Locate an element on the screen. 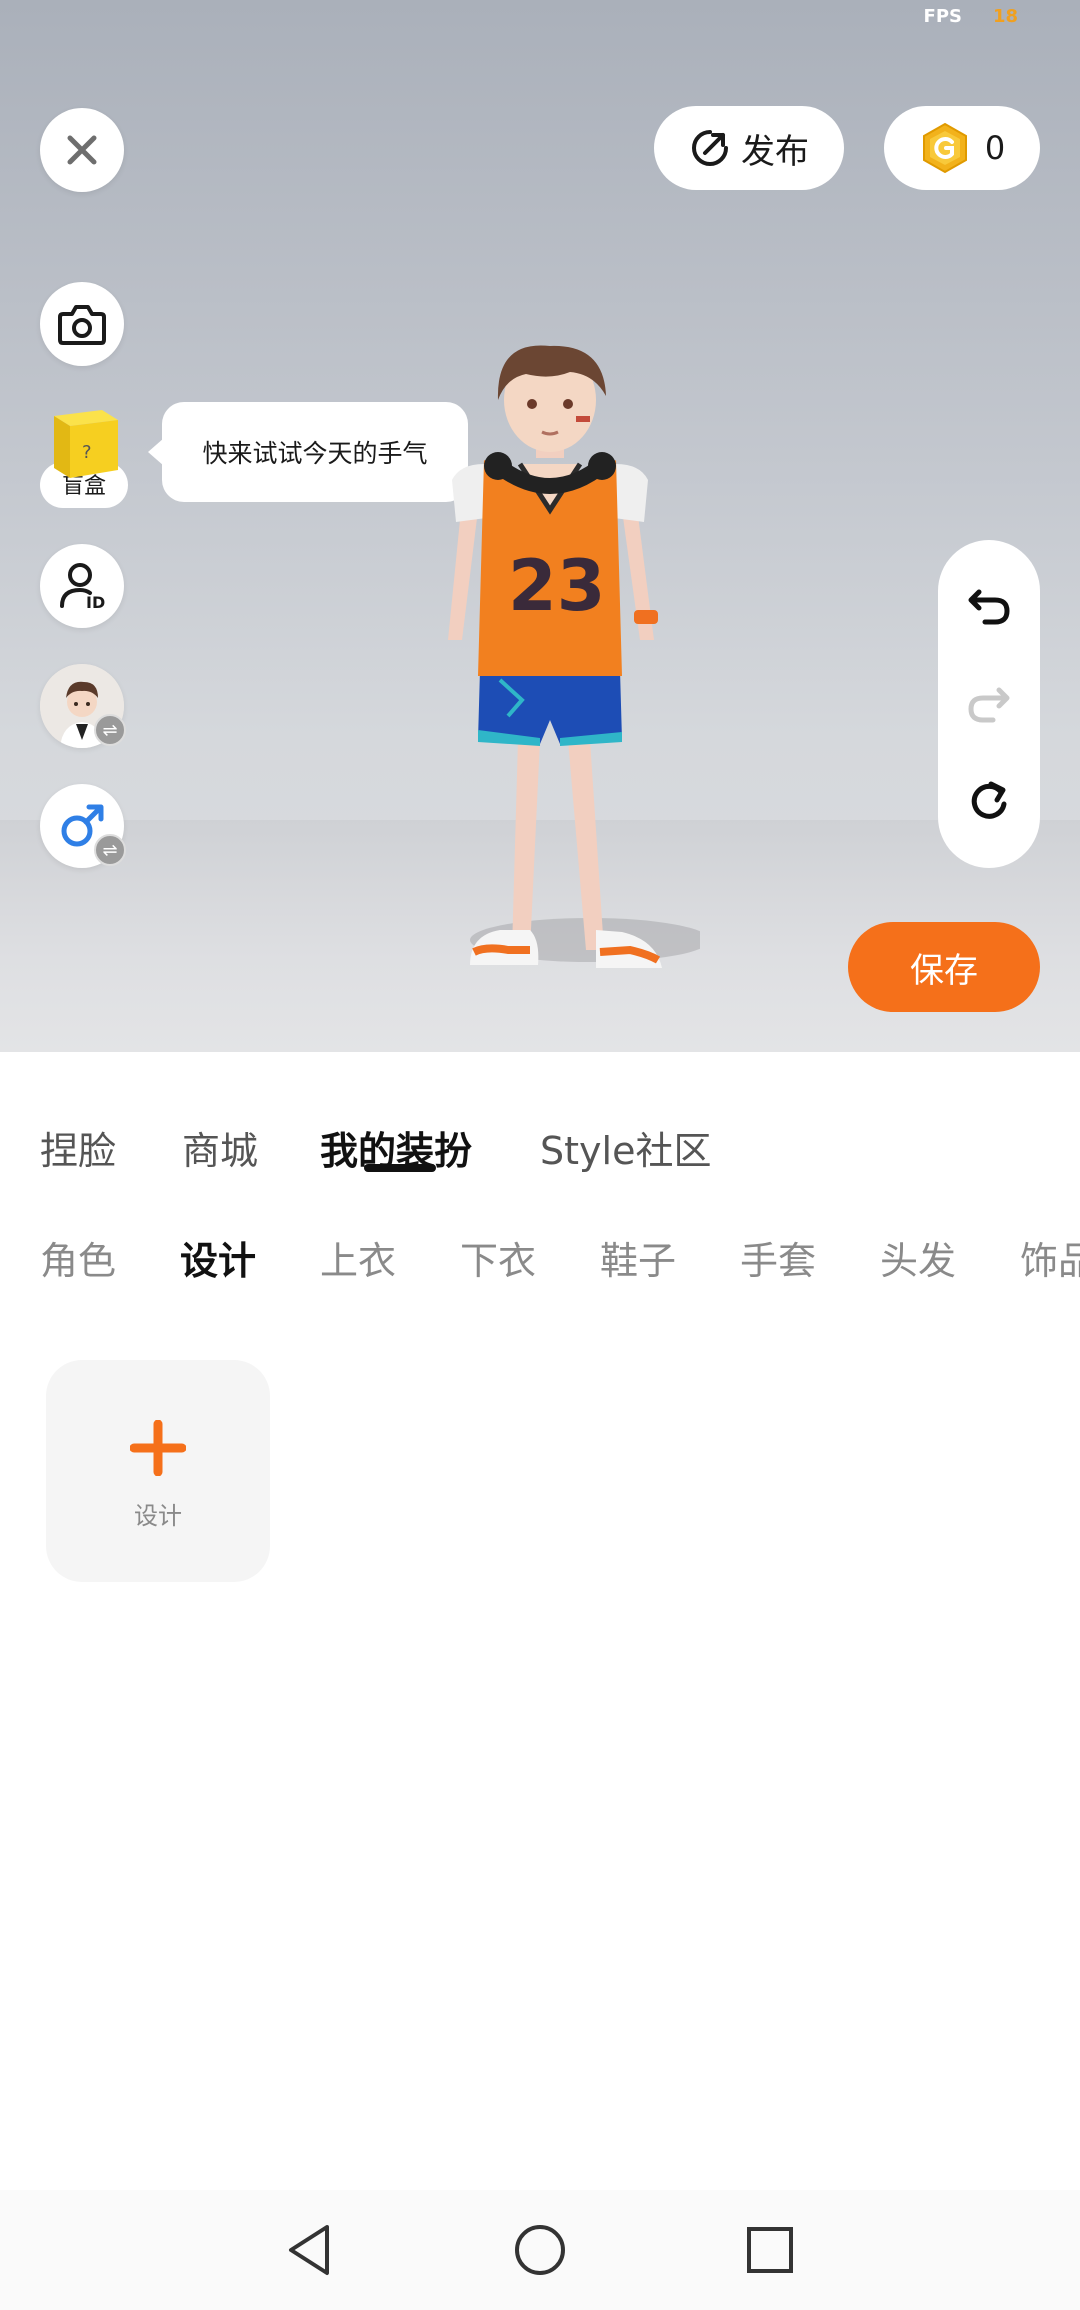 This screenshot has width=1080, height=2310. save-label: 保存 is located at coordinates (944, 970).